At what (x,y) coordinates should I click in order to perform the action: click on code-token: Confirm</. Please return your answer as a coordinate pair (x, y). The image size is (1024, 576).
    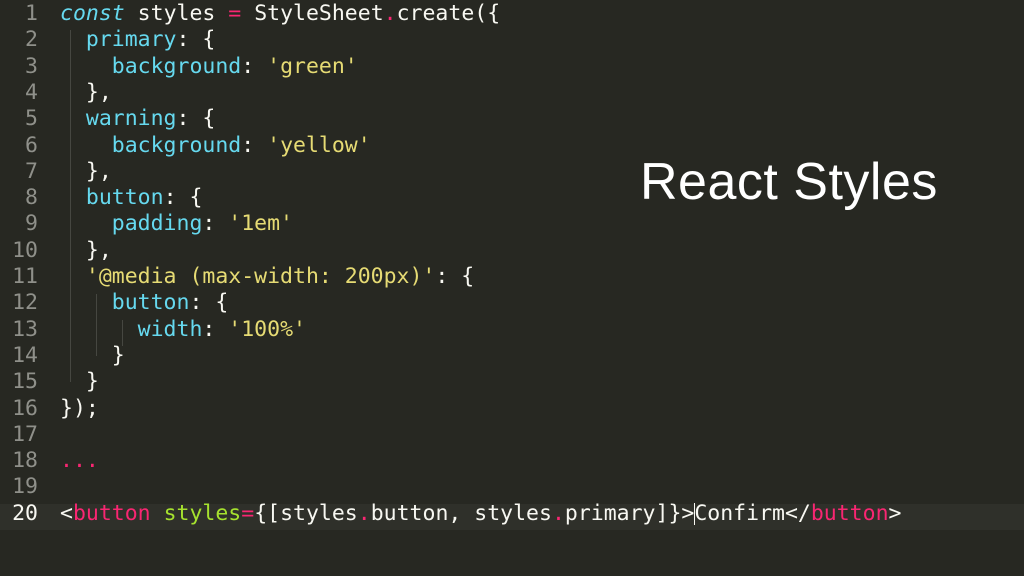
    Looking at the image, I should click on (752, 513).